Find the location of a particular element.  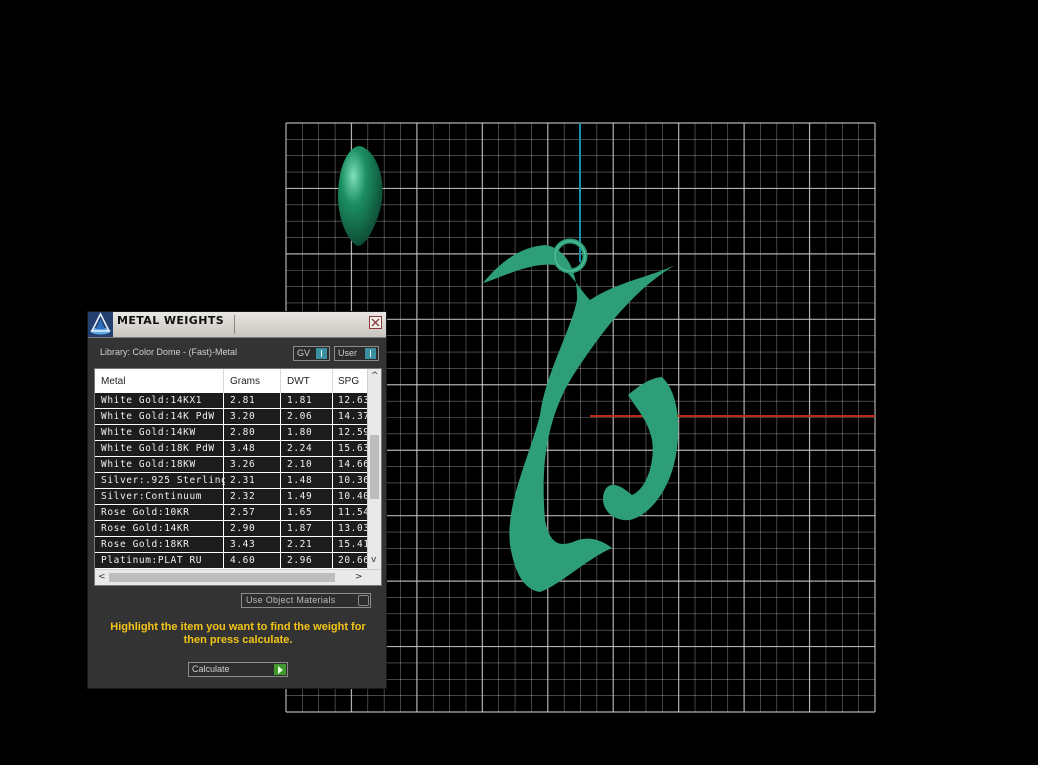

cell-dwt: 1.80 is located at coordinates (300, 432).